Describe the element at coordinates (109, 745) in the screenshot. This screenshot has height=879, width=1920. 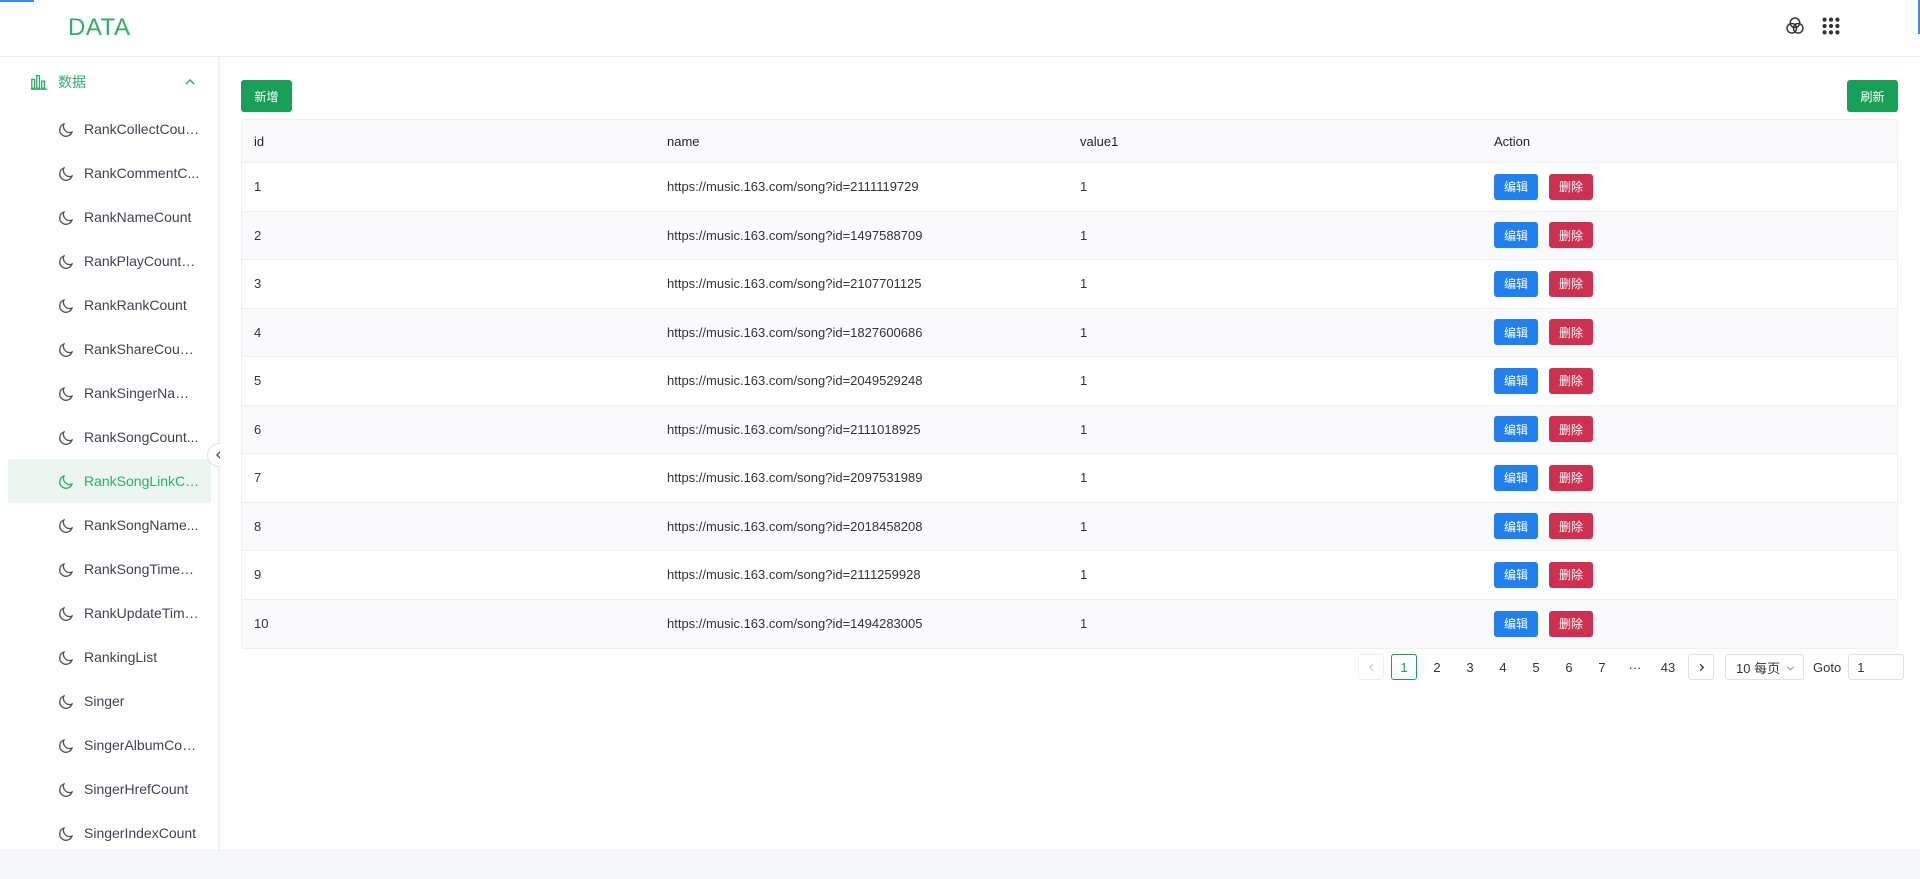
I see `sidebar-item: SingerAlbumCount` at that location.